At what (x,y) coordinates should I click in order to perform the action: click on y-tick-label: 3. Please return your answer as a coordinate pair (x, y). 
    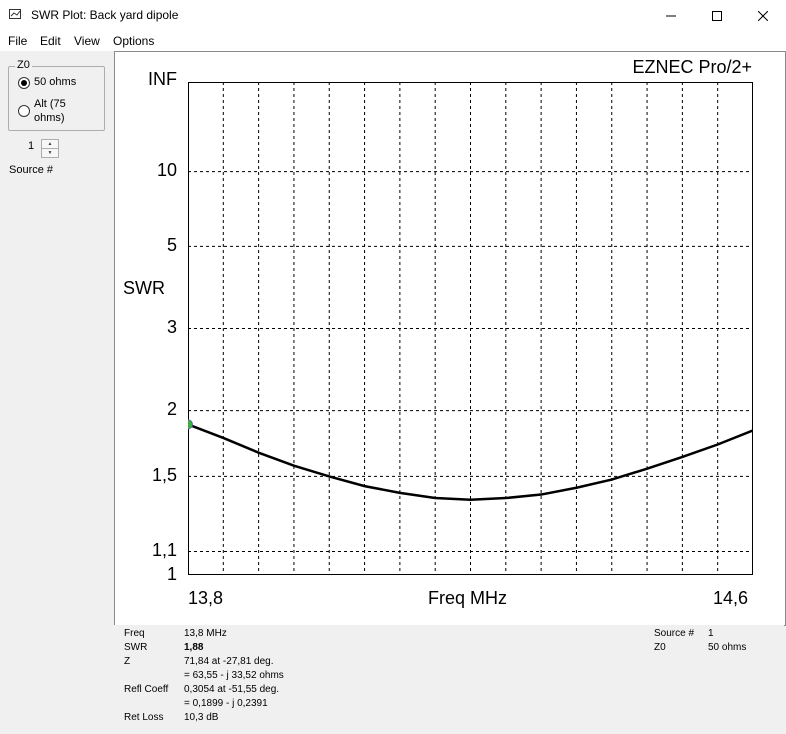
    Looking at the image, I should click on (171, 327).